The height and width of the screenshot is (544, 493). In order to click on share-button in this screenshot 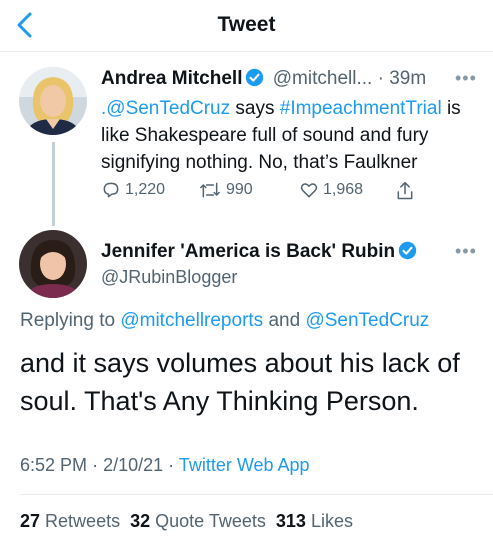, I will do `click(407, 191)`.